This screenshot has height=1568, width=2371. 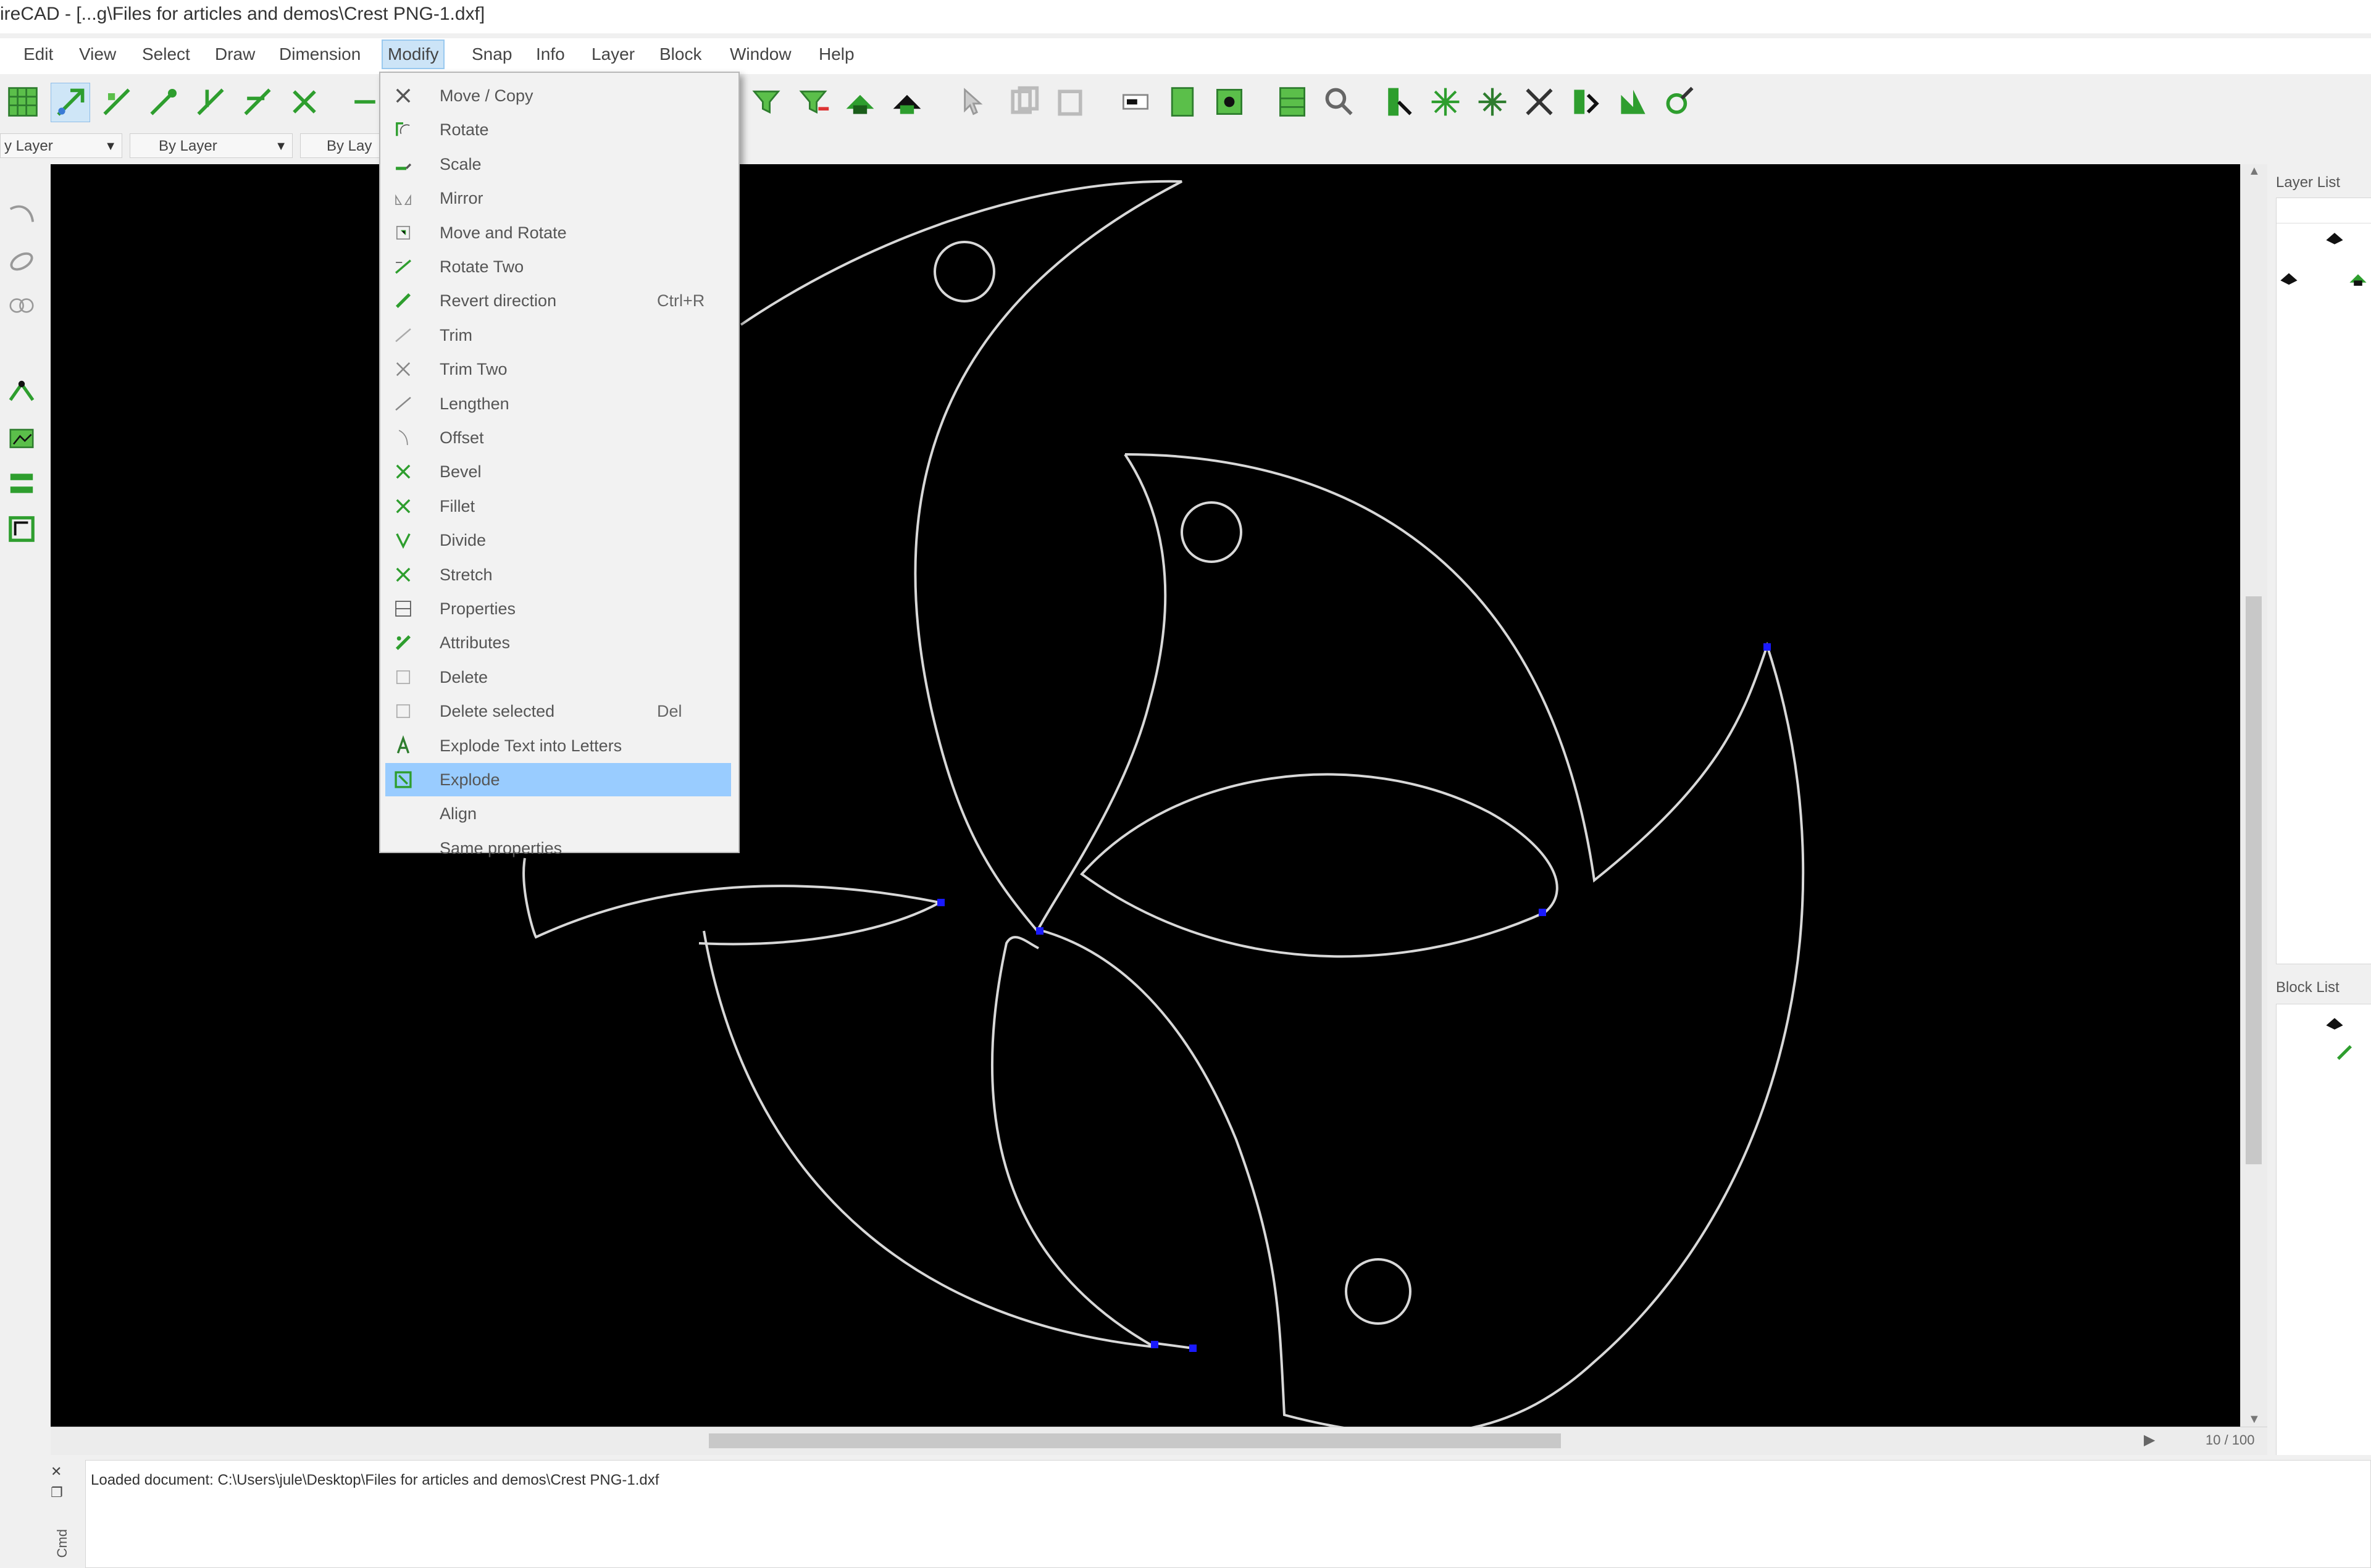 I want to click on spline-tool-icon, so click(x=22, y=305).